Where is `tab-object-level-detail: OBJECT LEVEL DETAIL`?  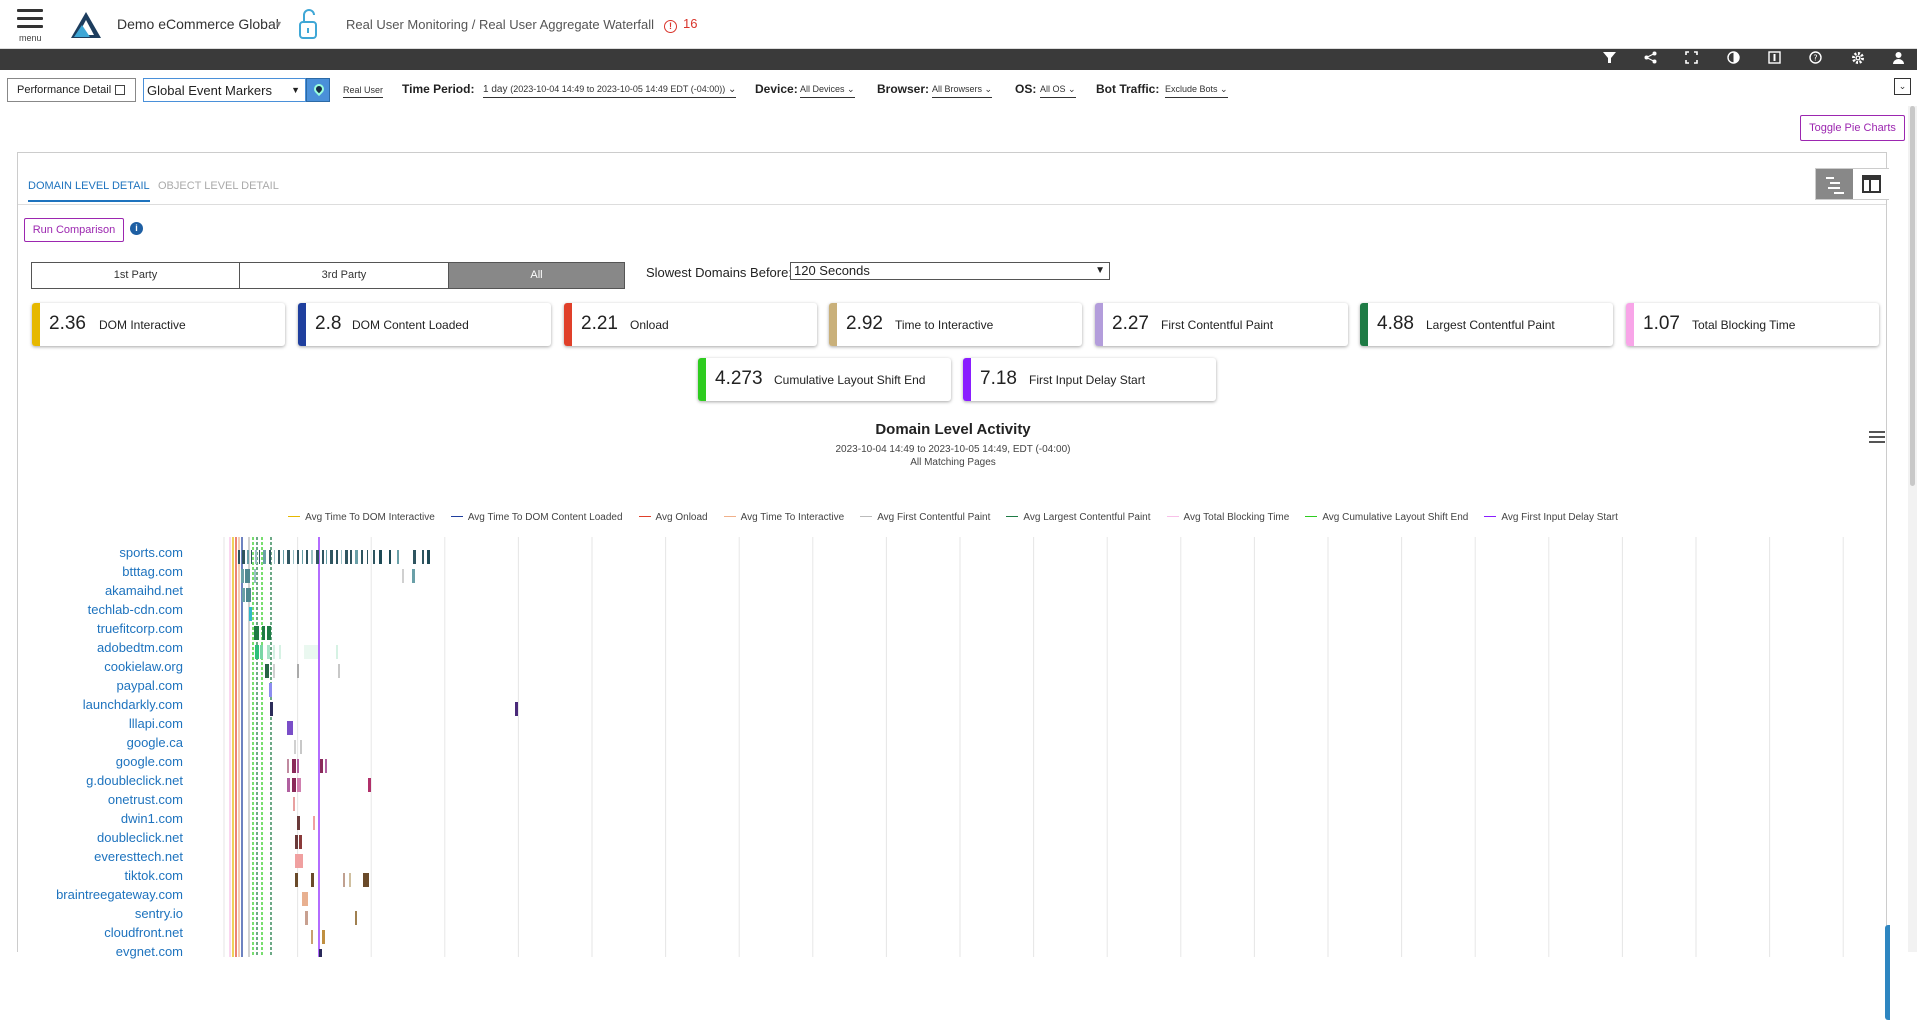
tab-object-level-detail: OBJECT LEVEL DETAIL is located at coordinates (218, 186).